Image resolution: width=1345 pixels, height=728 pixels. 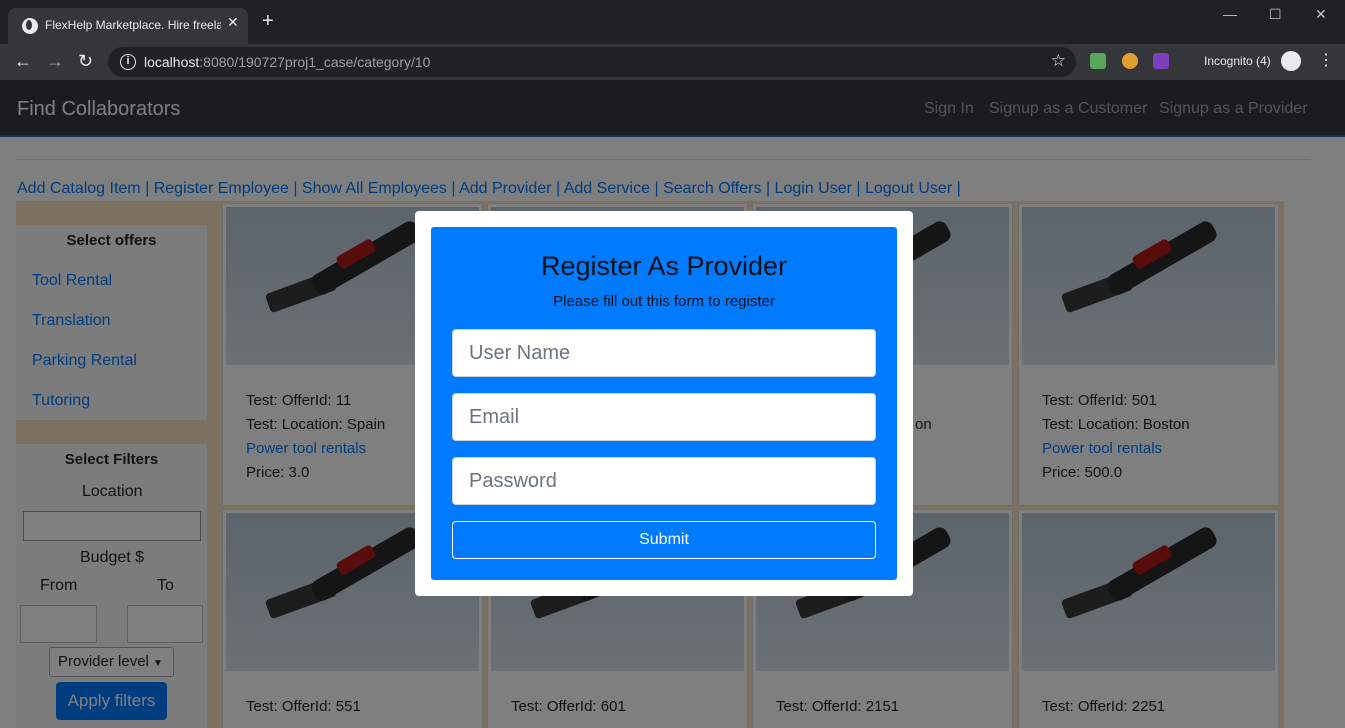 I want to click on new-tab-icon: +, so click(x=268, y=21).